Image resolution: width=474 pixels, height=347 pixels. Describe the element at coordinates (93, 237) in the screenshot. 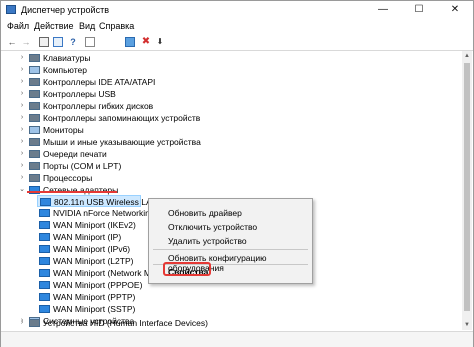

I see `tree-item-wan-ip: WAN Miniport (IP)` at that location.